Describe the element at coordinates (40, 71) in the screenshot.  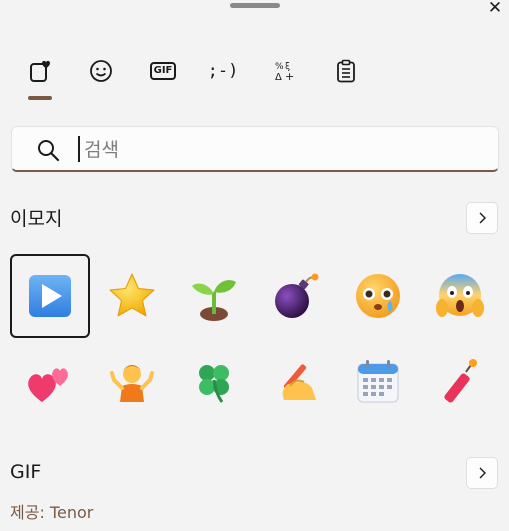
I see `emoji-tab-icon` at that location.